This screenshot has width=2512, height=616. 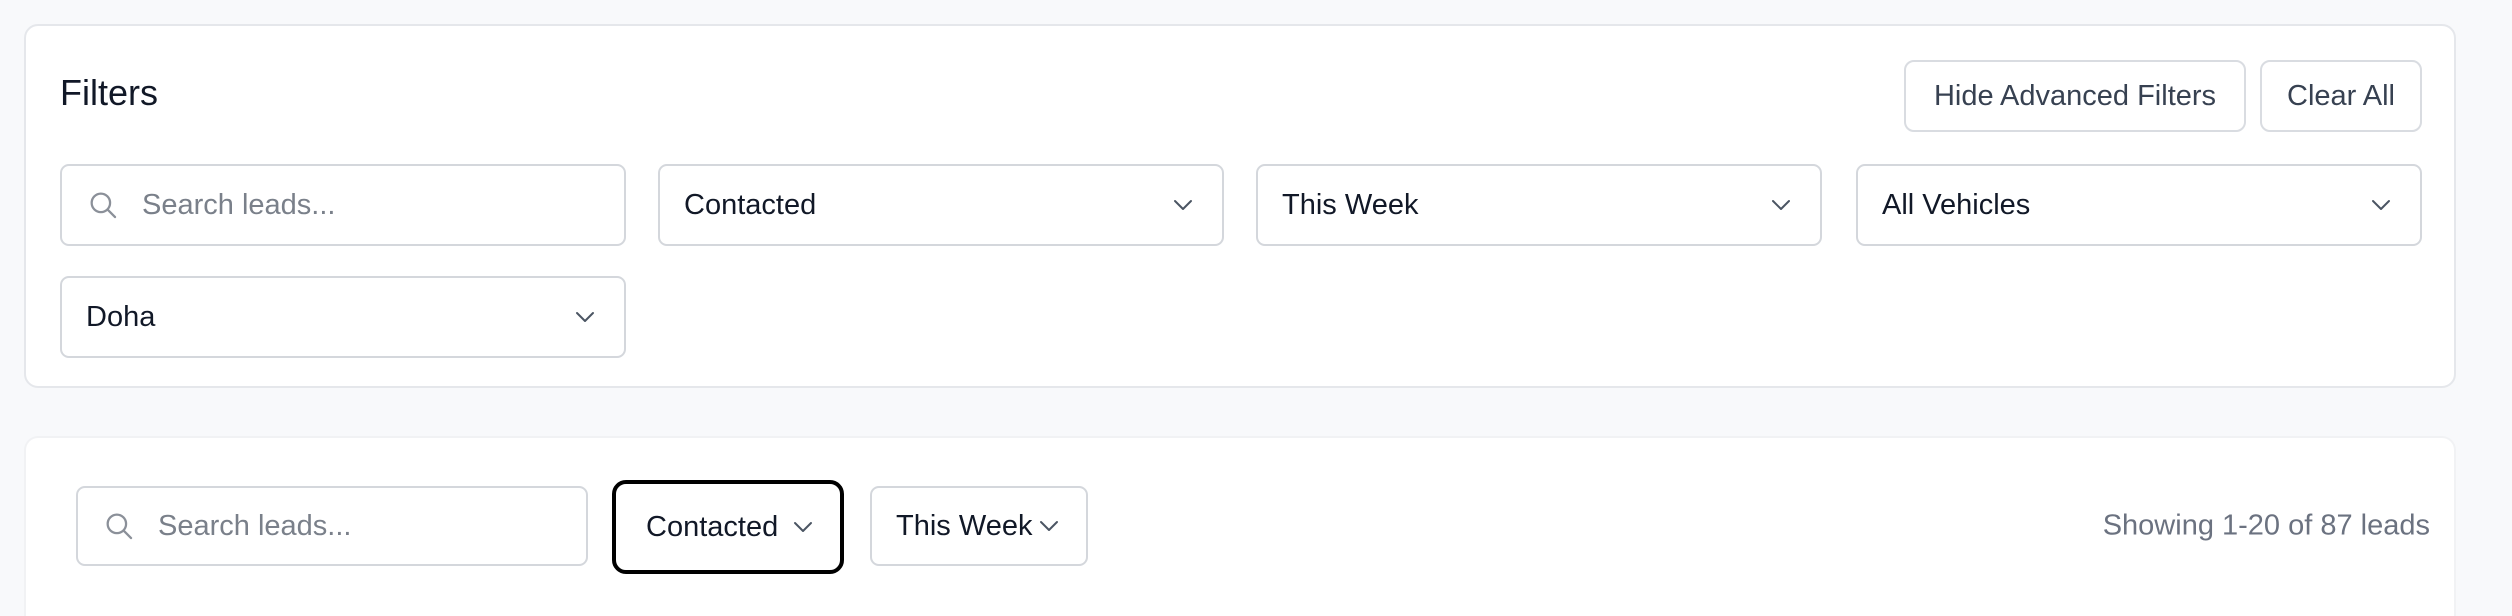 I want to click on vehicle-select: All Vehicles, so click(x=2139, y=205).